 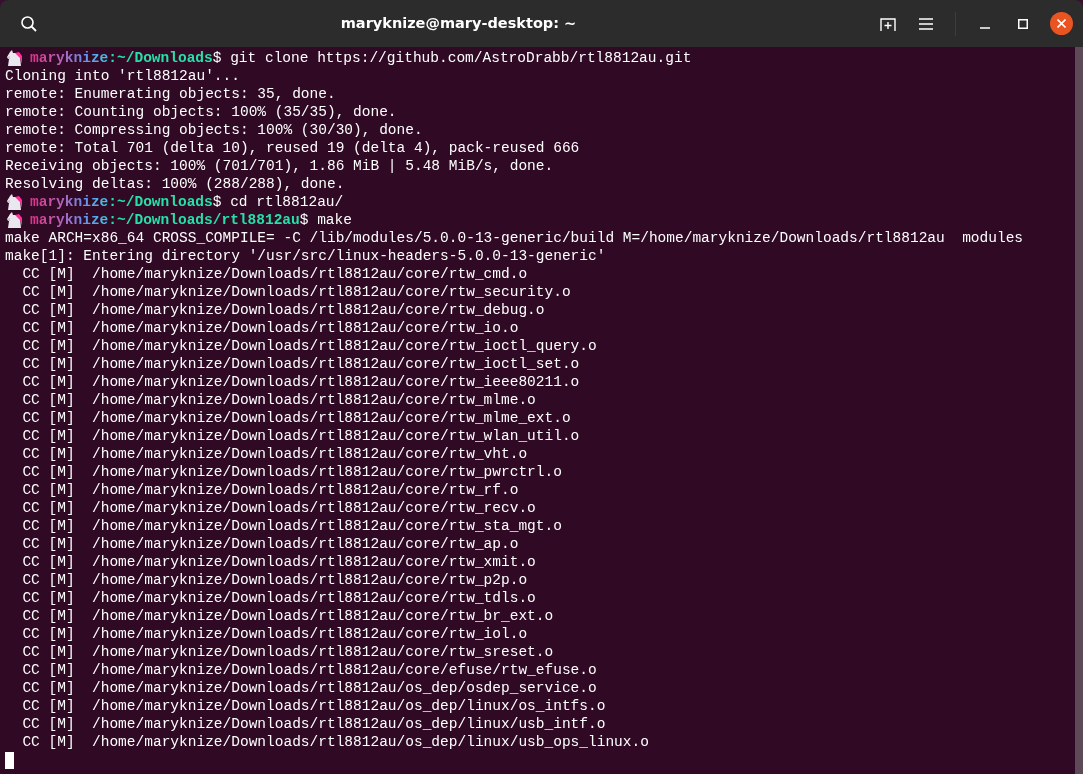 What do you see at coordinates (291, 472) in the screenshot?
I see `output-line: CC [M] /home/maryknize/Downloads/rtl8812au/core/rtw_pwrctrl.o` at bounding box center [291, 472].